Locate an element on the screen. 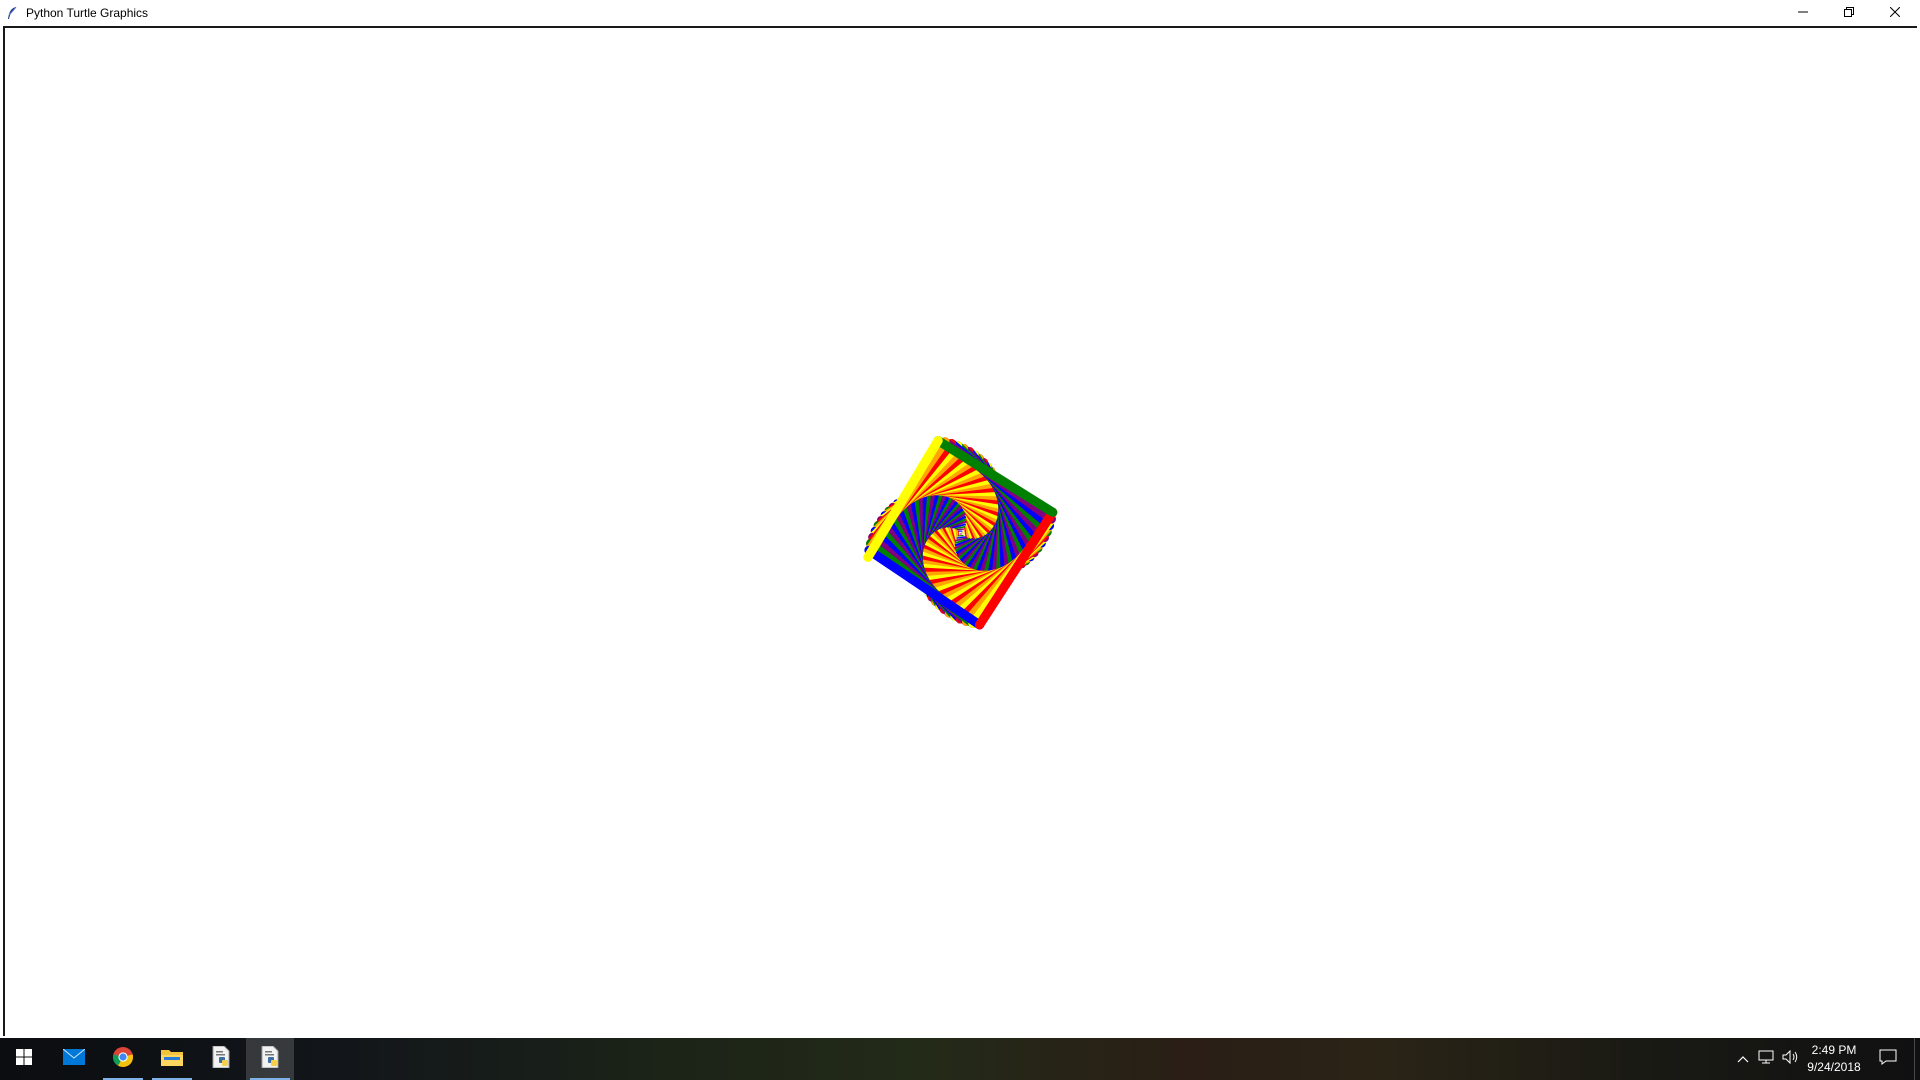 This screenshot has width=1920, height=1080. folder-icon is located at coordinates (172, 1059).